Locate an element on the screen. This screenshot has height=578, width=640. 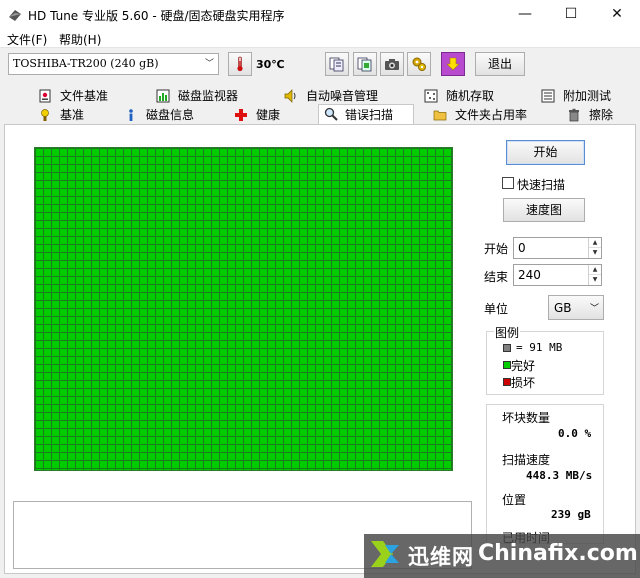
tab-label: 随机存取 is located at coordinates (470, 96).